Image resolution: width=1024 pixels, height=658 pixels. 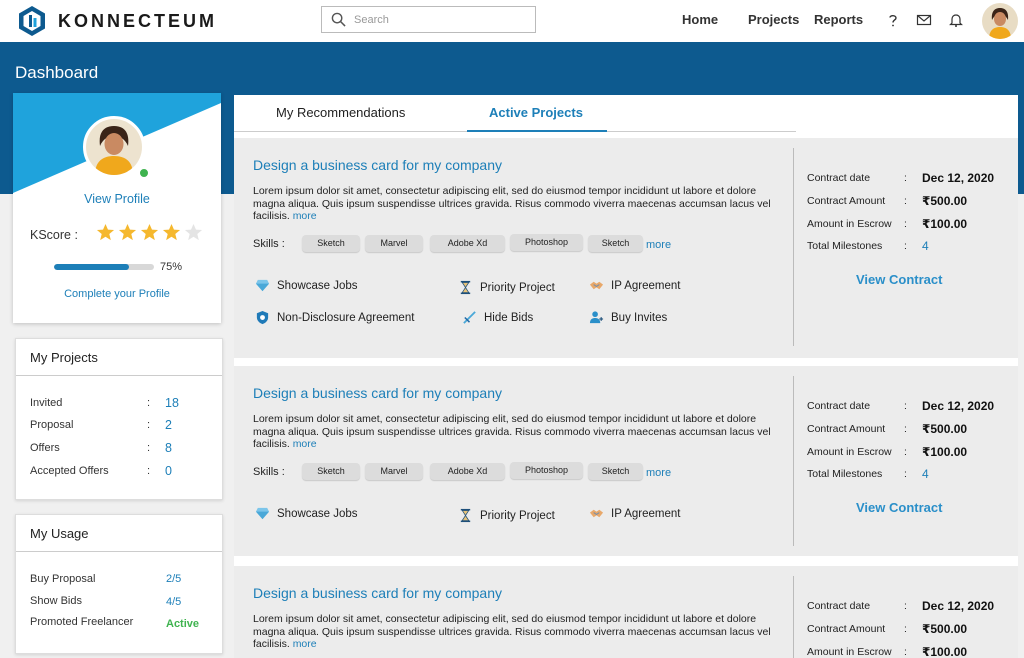 What do you see at coordinates (117, 294) in the screenshot?
I see `complete-profile-link: Complete your Profile` at bounding box center [117, 294].